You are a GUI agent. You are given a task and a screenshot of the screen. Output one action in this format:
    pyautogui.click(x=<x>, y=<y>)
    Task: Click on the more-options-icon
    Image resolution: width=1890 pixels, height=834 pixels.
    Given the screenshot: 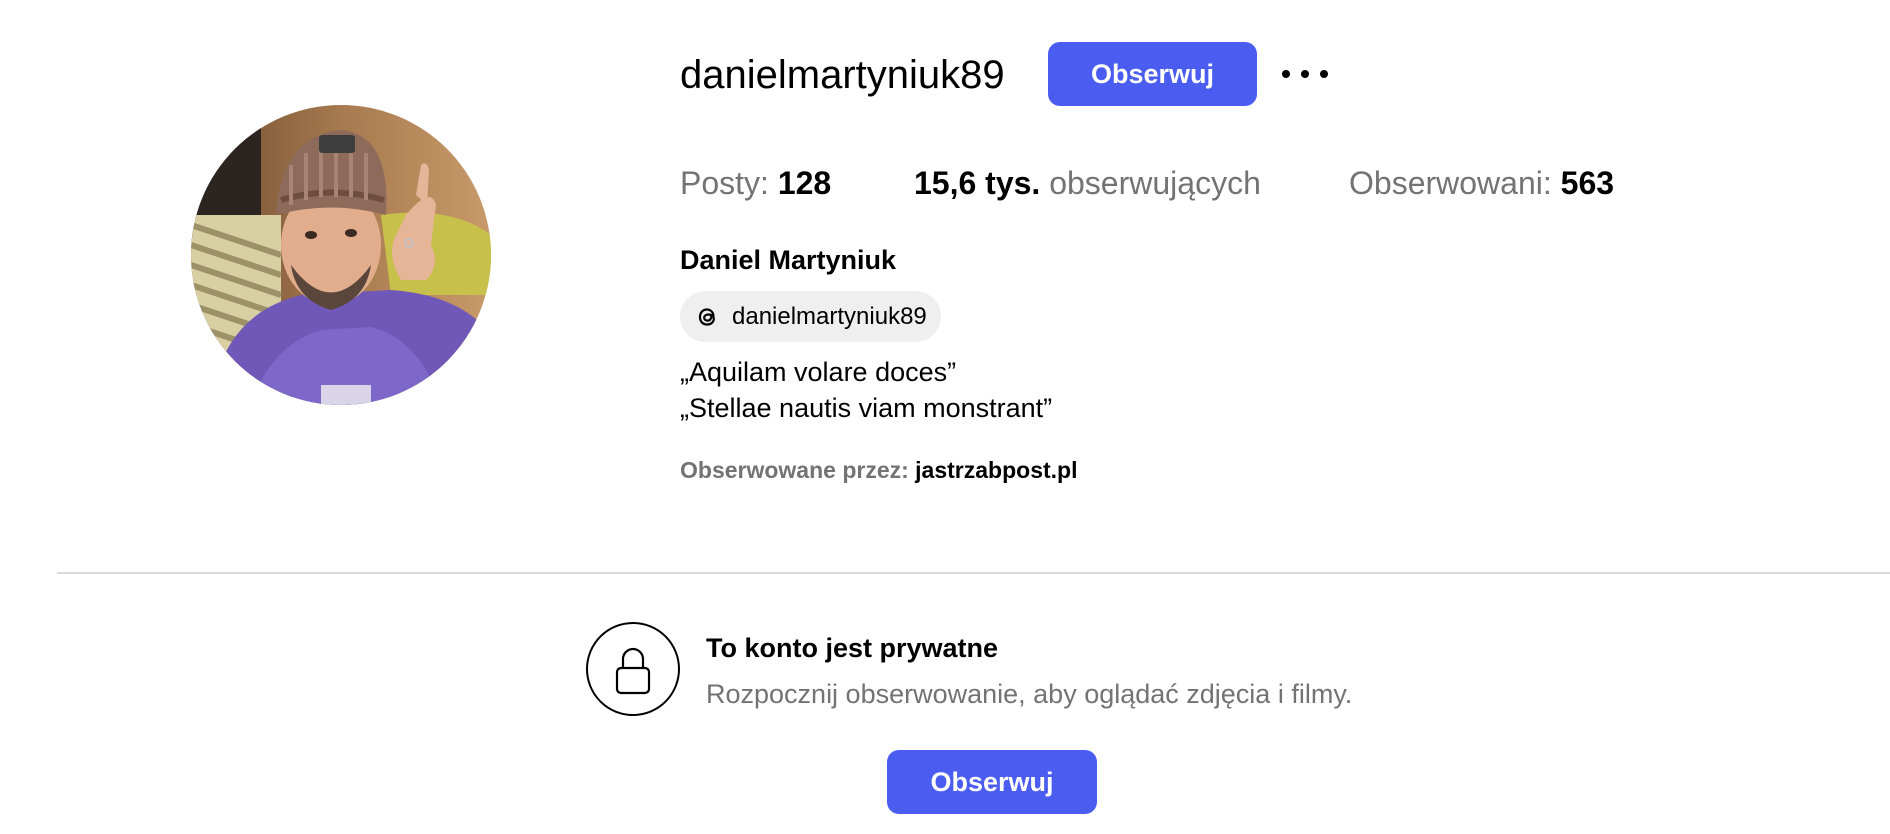 What is the action you would take?
    pyautogui.click(x=1305, y=74)
    